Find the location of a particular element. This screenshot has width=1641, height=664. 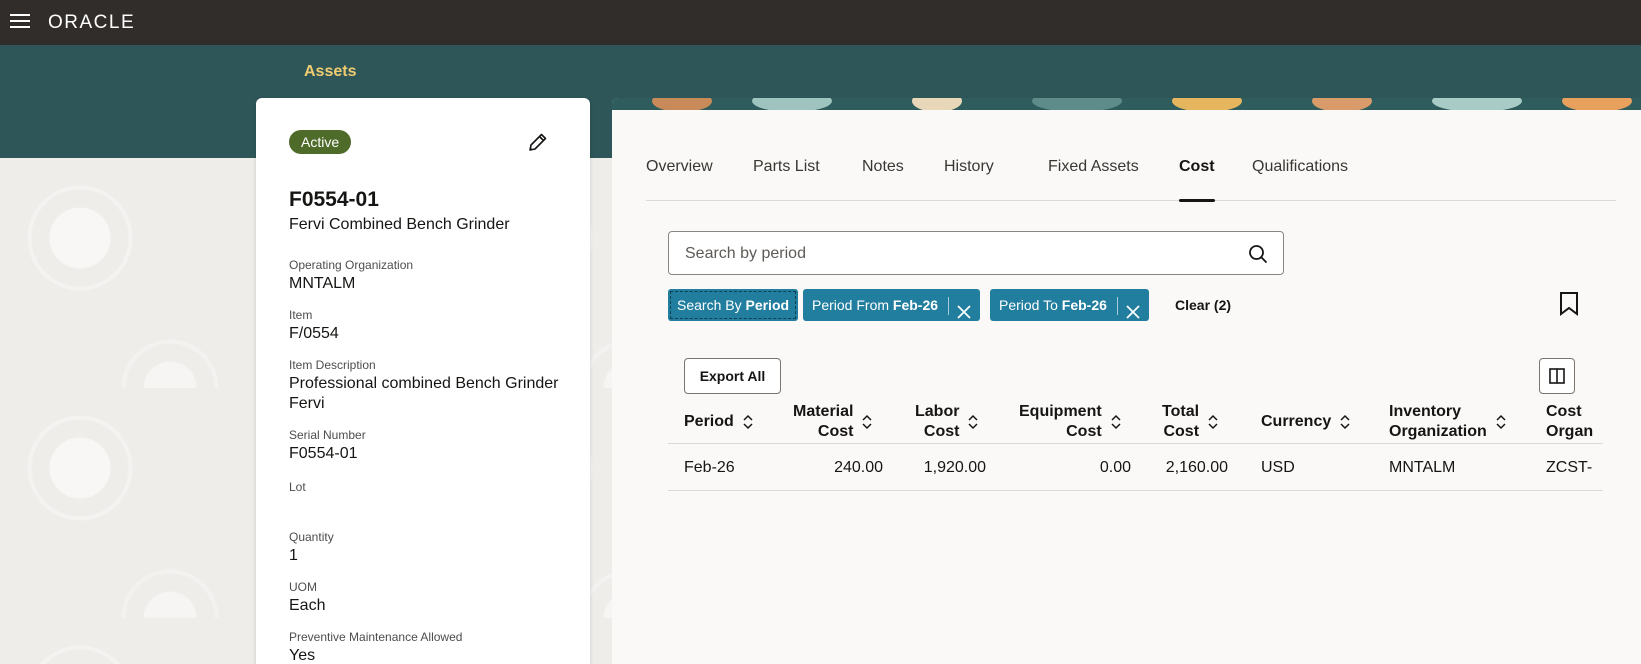

column-layout-button is located at coordinates (1557, 376).